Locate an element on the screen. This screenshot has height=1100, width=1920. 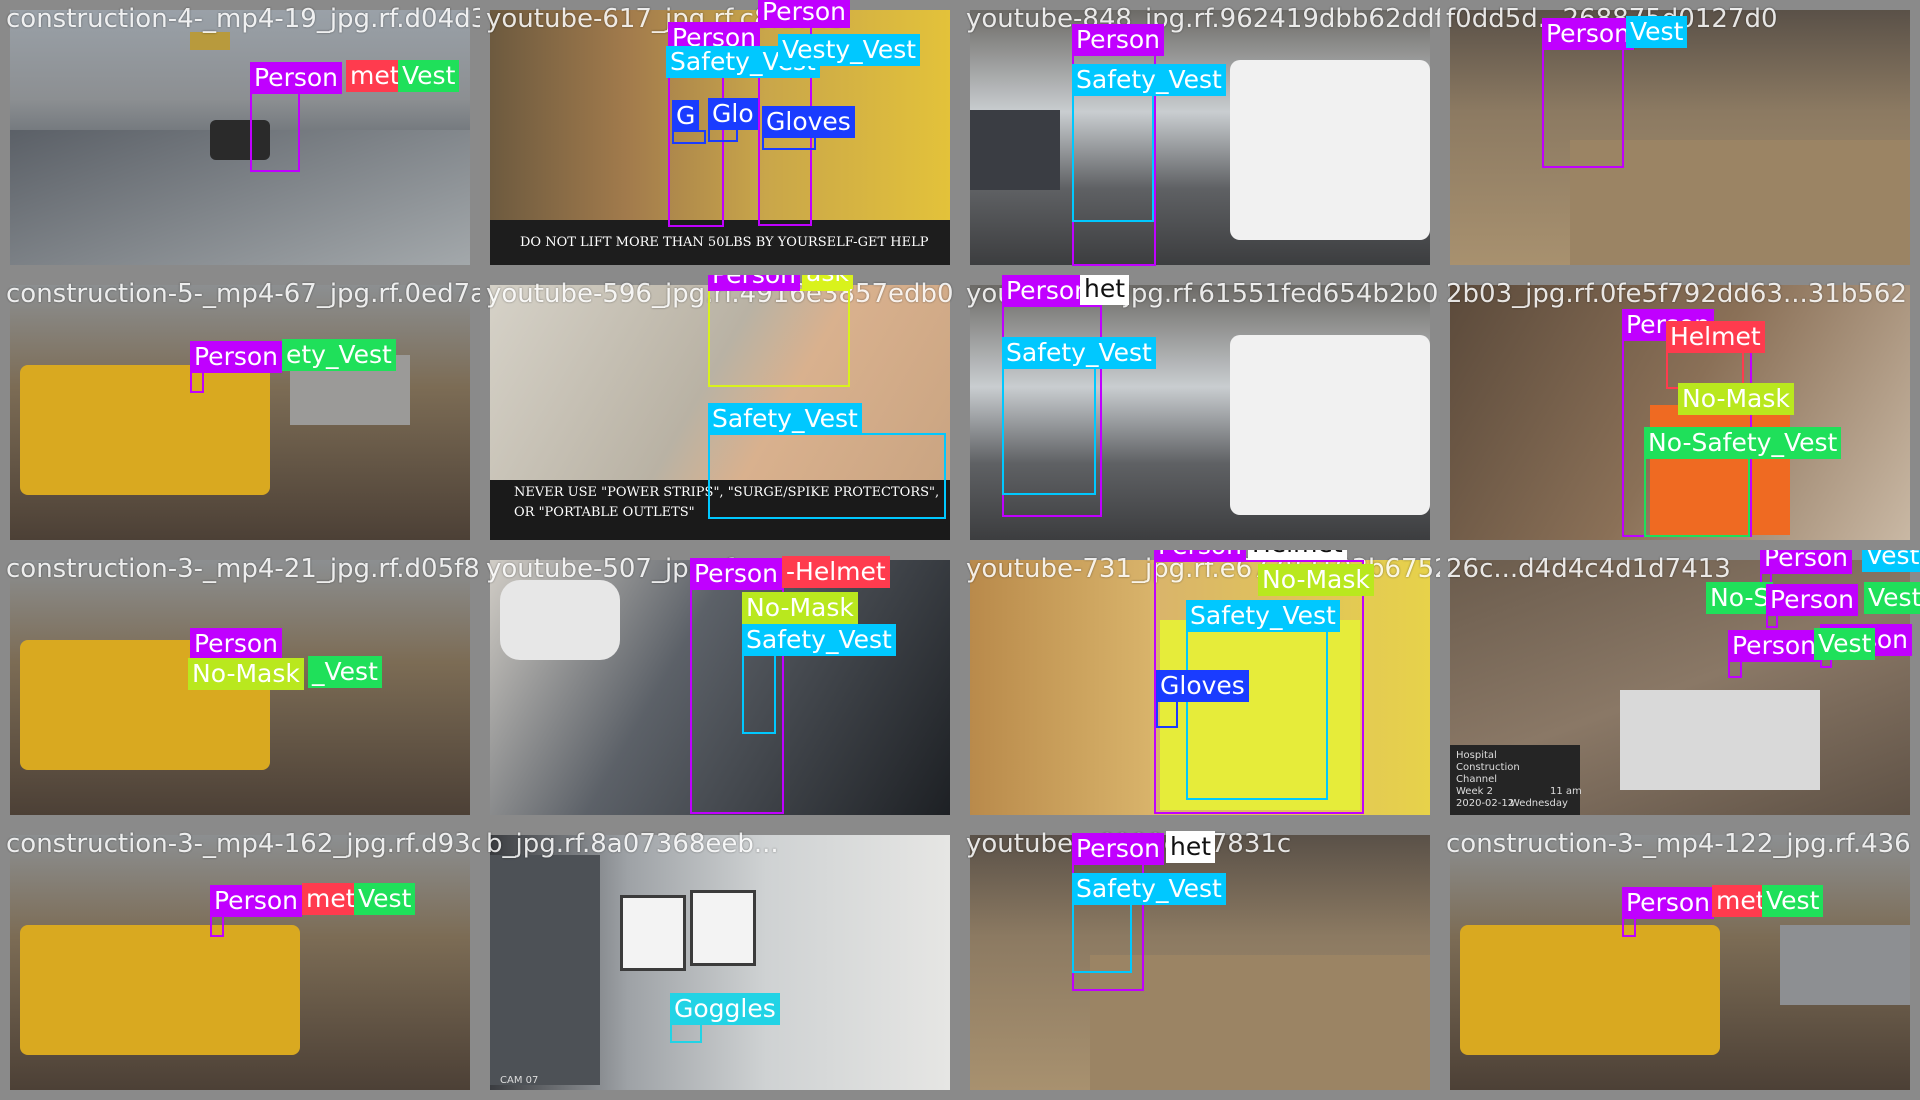
overlay-caption: Construction is located at coordinates (1488, 767).